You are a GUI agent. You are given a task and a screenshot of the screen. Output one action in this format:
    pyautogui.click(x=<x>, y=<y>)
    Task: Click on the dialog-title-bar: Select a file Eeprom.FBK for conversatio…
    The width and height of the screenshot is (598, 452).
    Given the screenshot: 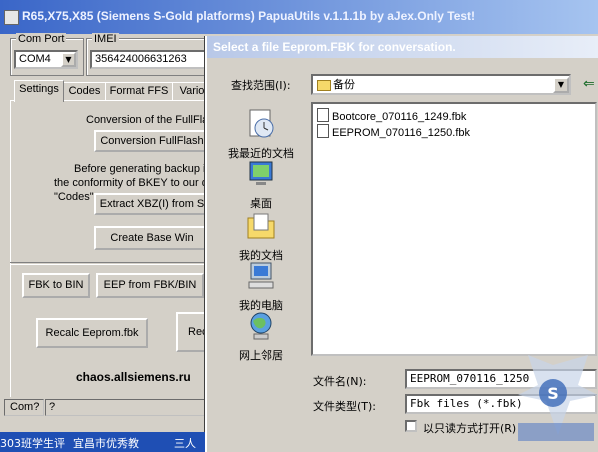 What is the action you would take?
    pyautogui.click(x=402, y=47)
    